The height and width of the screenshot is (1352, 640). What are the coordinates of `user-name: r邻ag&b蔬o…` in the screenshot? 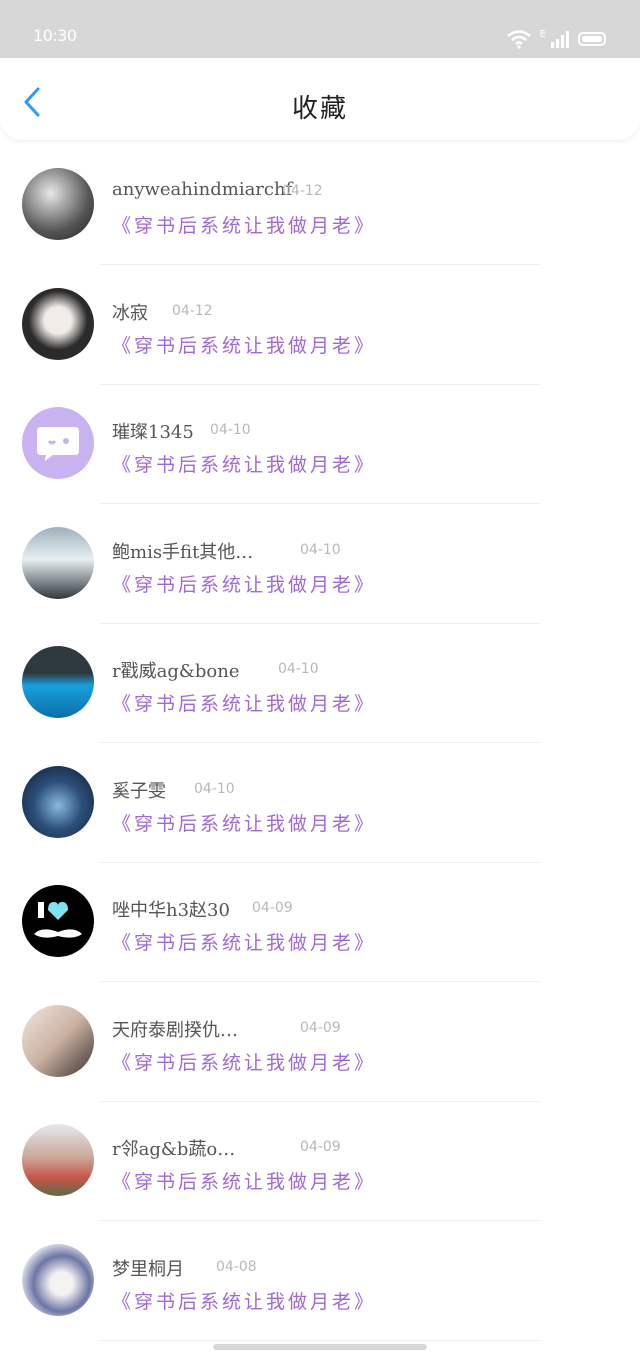 It's located at (173, 1148).